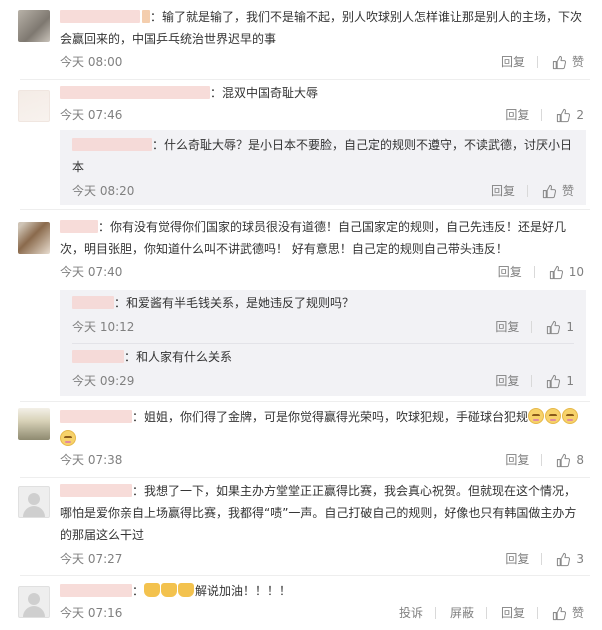 The height and width of the screenshot is (630, 602). What do you see at coordinates (322, 460) in the screenshot?
I see `comment-meta: 今天 07:38 回复 8` at bounding box center [322, 460].